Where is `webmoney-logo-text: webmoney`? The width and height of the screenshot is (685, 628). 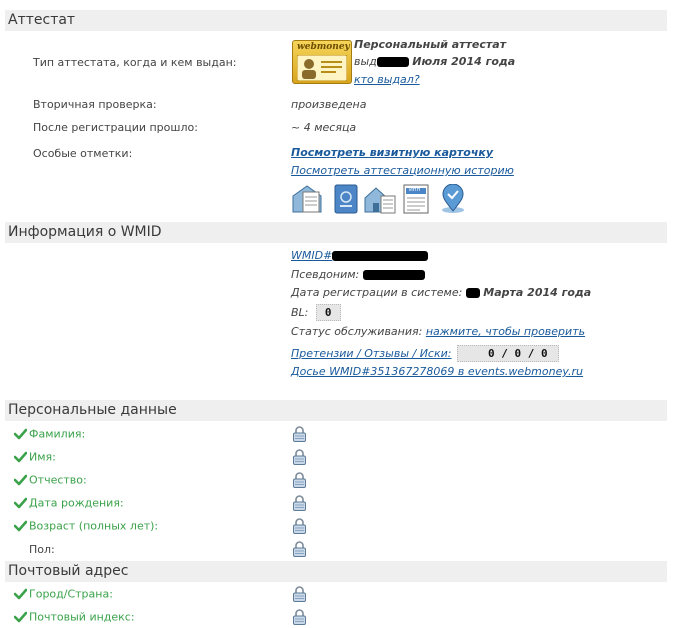
webmoney-logo-text: webmoney is located at coordinates (323, 47).